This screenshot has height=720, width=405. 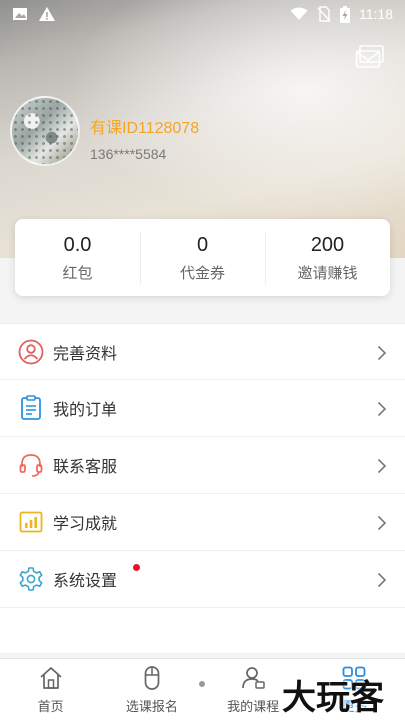 I want to click on phone-number: 136****5584, so click(x=128, y=154).